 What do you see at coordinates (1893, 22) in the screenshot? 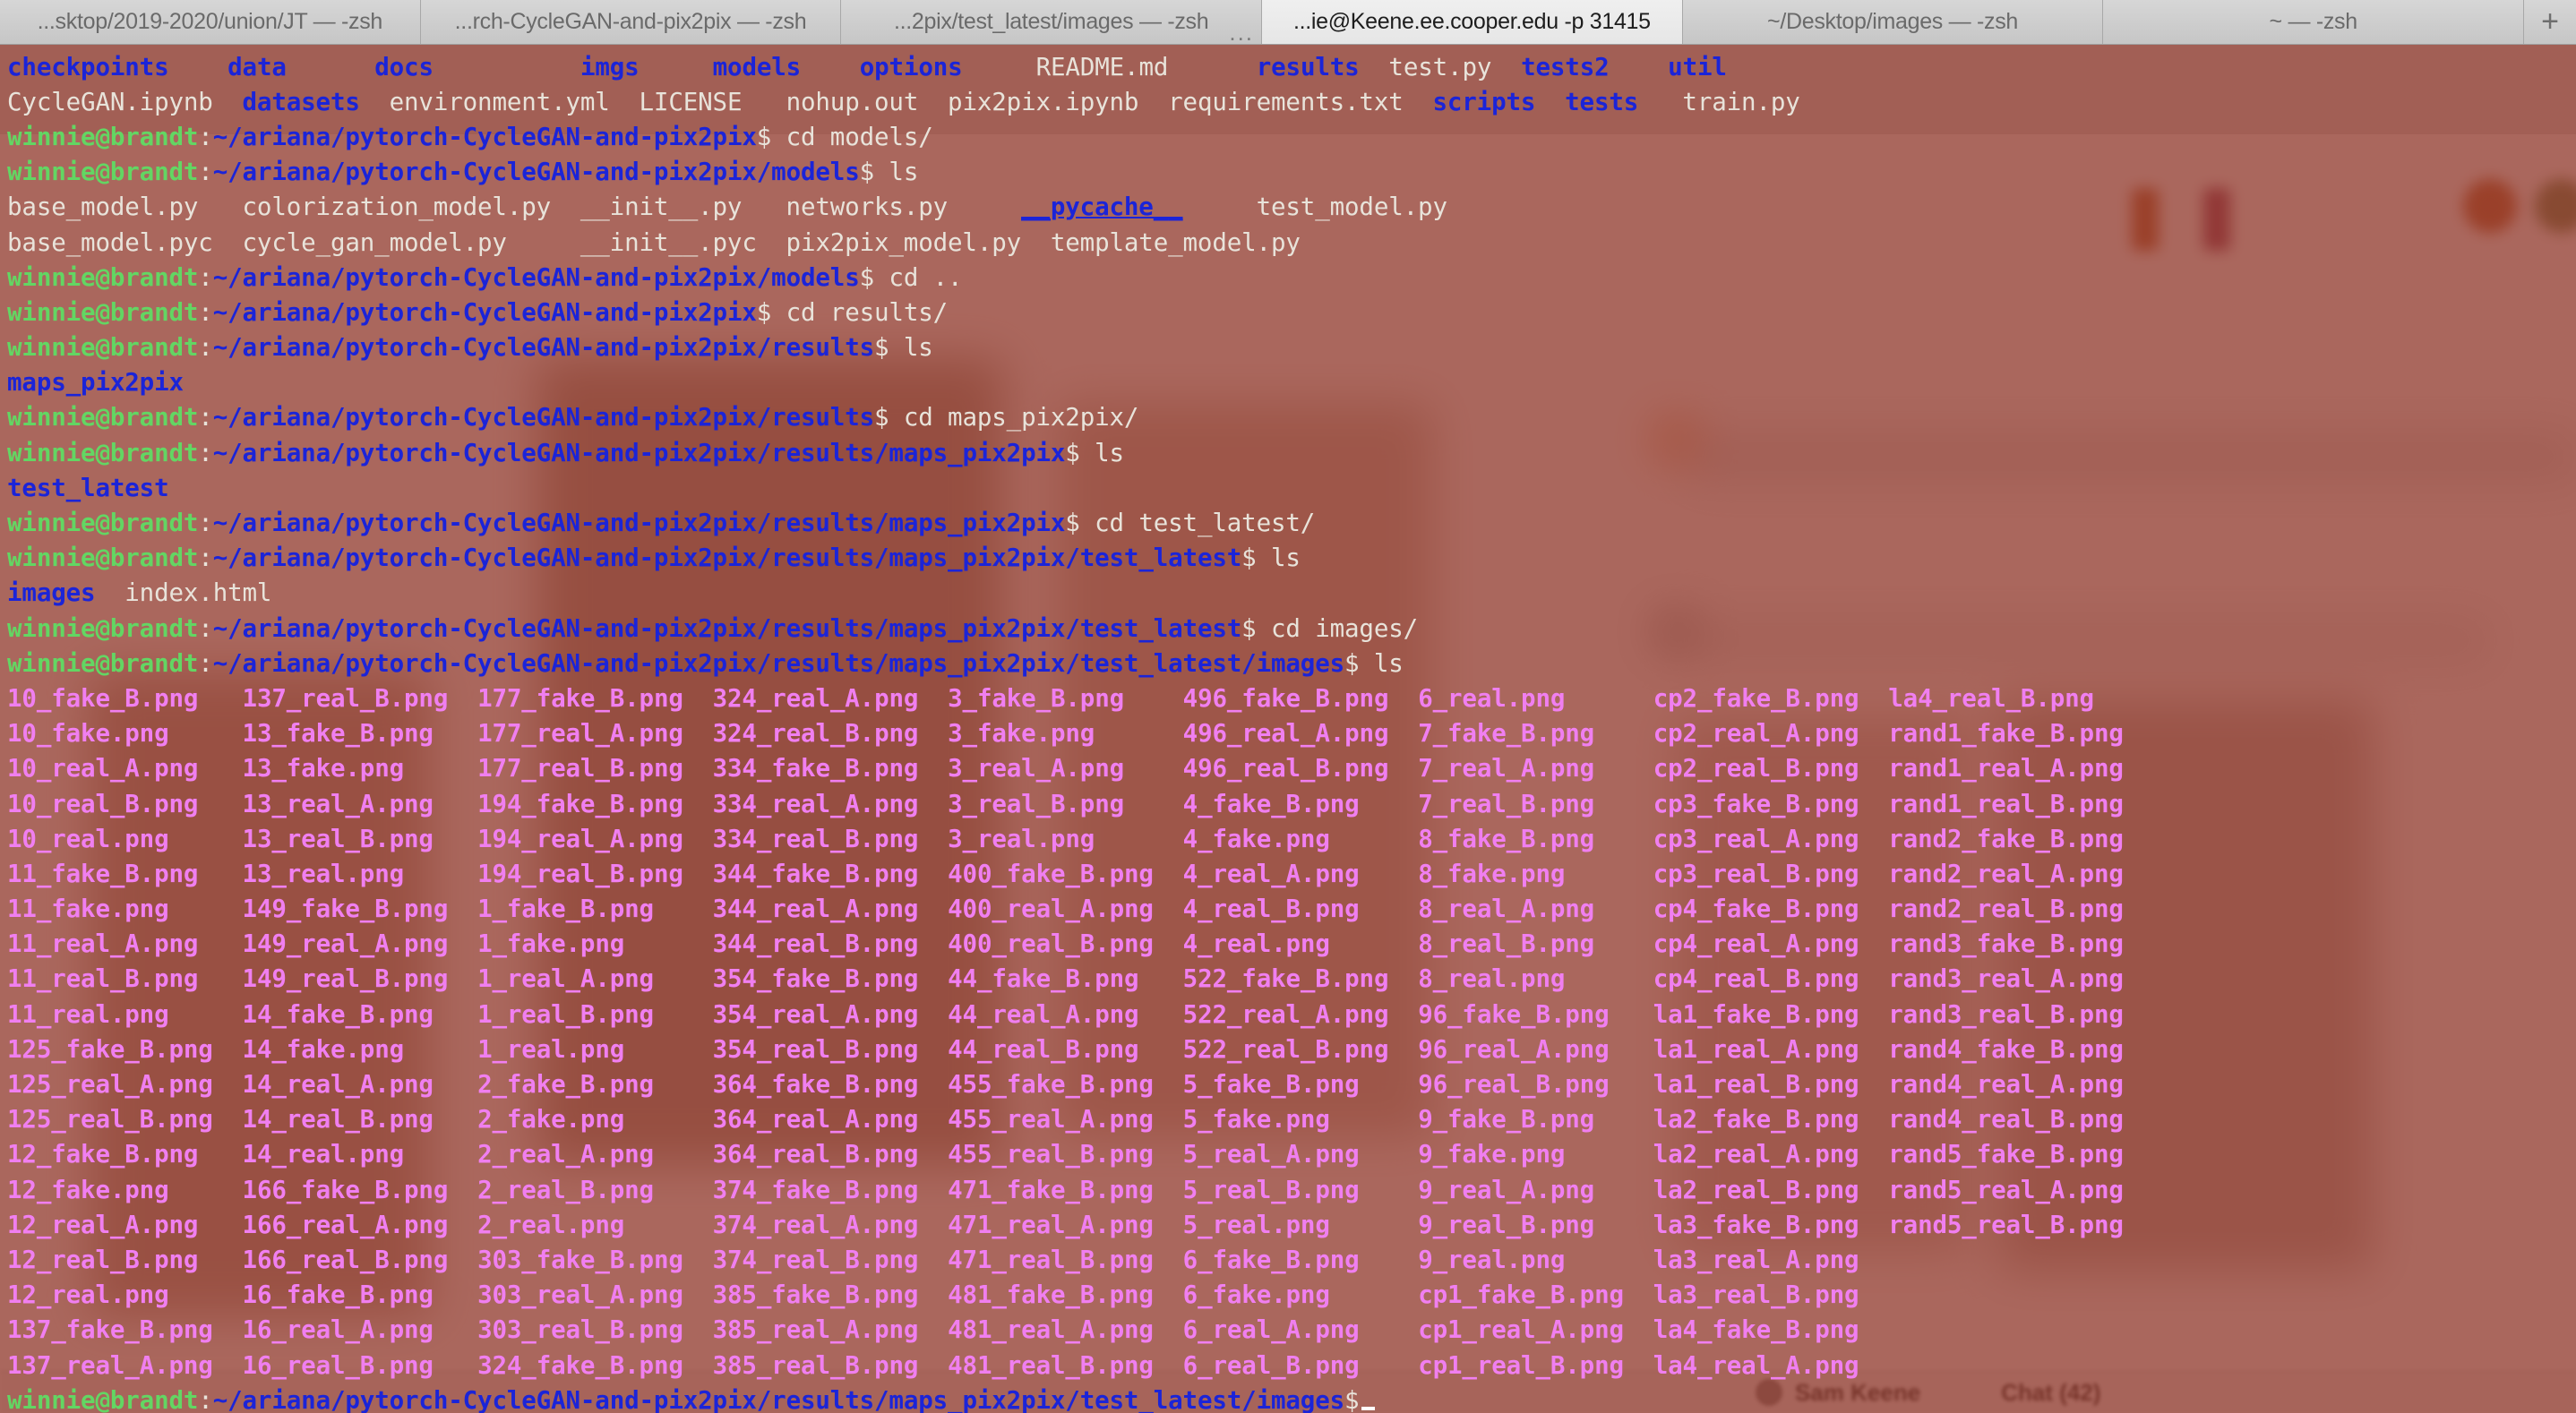
I see `tab-4: ~/Desktop/images — -zsh` at bounding box center [1893, 22].